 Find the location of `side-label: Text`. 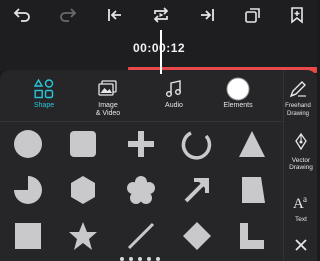

side-label: Text is located at coordinates (301, 219).